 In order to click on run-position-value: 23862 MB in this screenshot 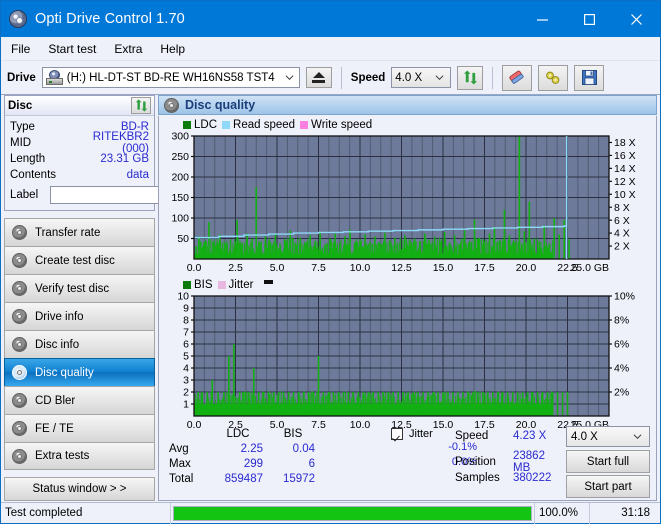, I will do `click(529, 462)`.